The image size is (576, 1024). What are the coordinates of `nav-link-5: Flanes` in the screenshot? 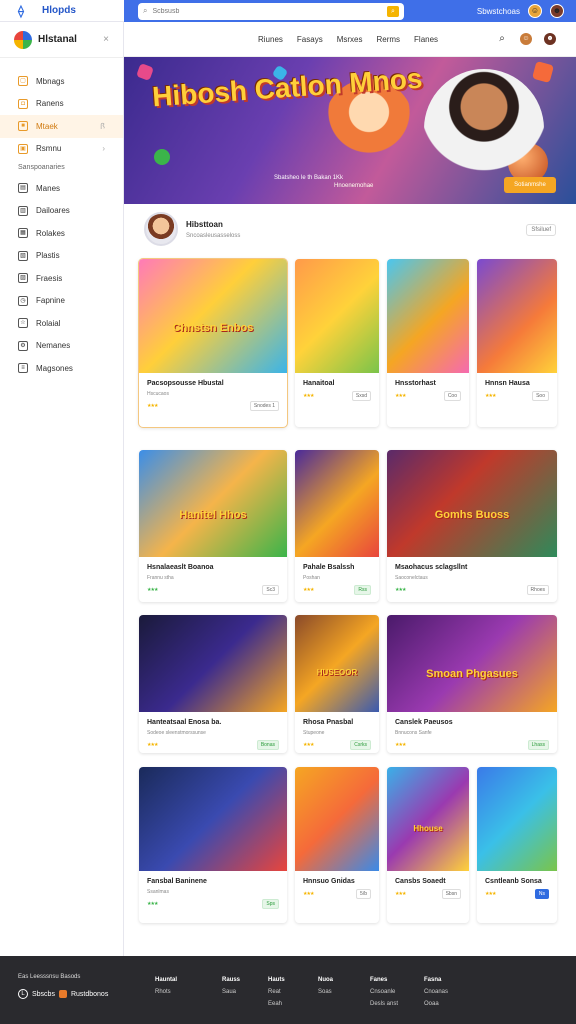 It's located at (426, 39).